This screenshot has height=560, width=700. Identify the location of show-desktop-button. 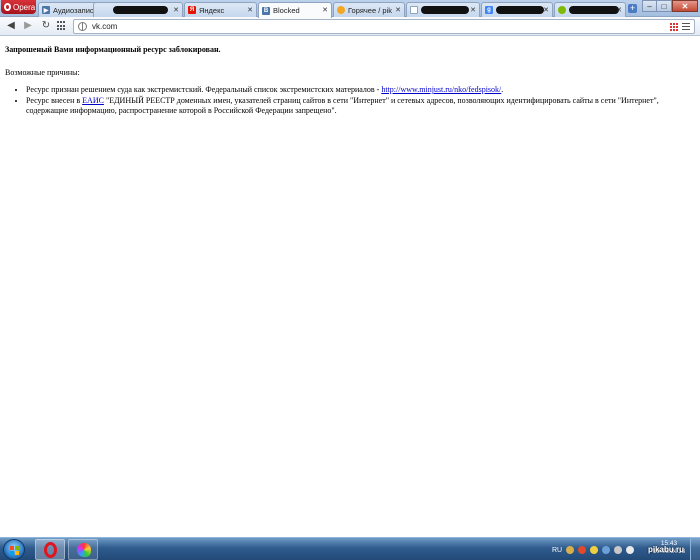
(695, 548).